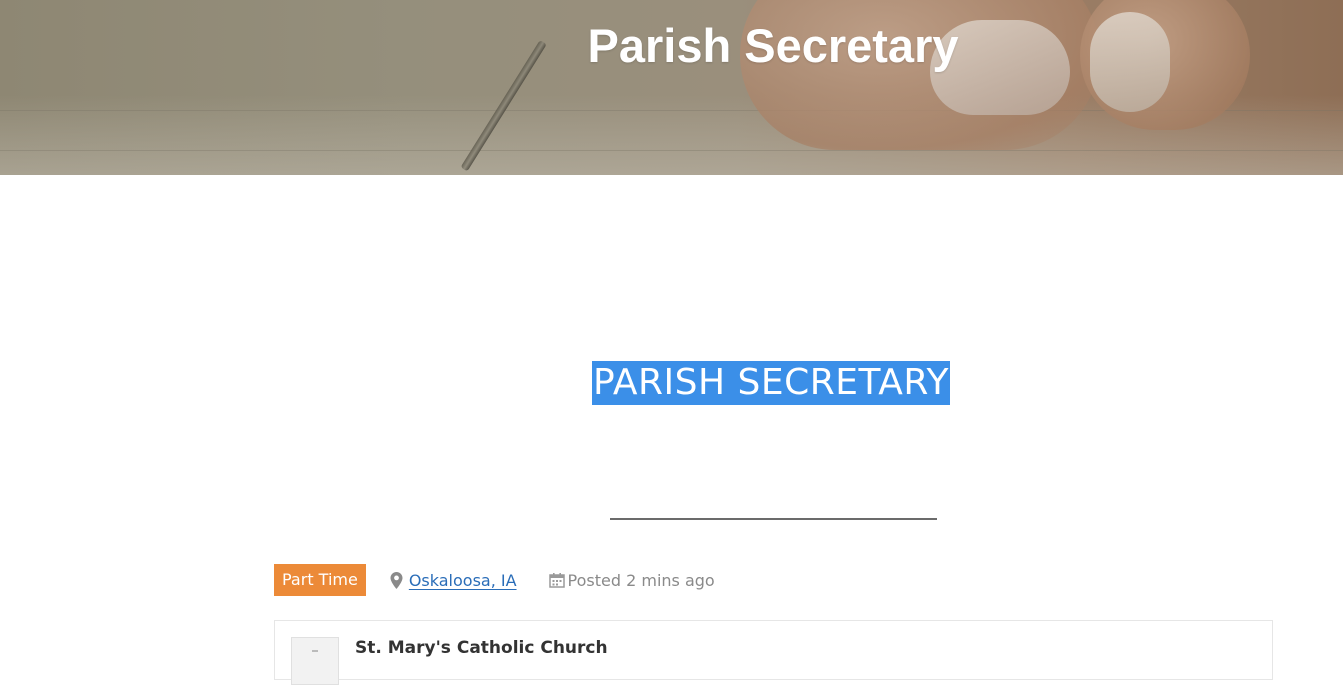 Image resolution: width=1343 pixels, height=685 pixels. I want to click on posted-text: Posted 2 mins ago, so click(641, 580).